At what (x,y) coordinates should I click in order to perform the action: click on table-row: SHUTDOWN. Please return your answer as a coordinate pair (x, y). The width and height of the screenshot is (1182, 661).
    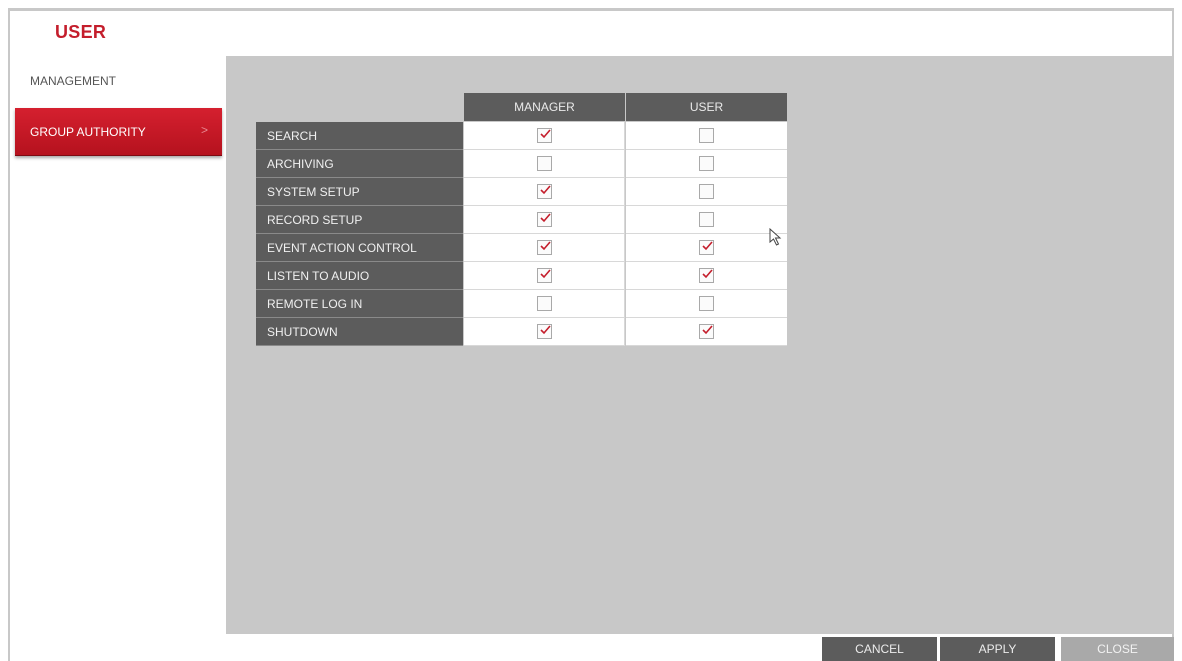
    Looking at the image, I should click on (521, 332).